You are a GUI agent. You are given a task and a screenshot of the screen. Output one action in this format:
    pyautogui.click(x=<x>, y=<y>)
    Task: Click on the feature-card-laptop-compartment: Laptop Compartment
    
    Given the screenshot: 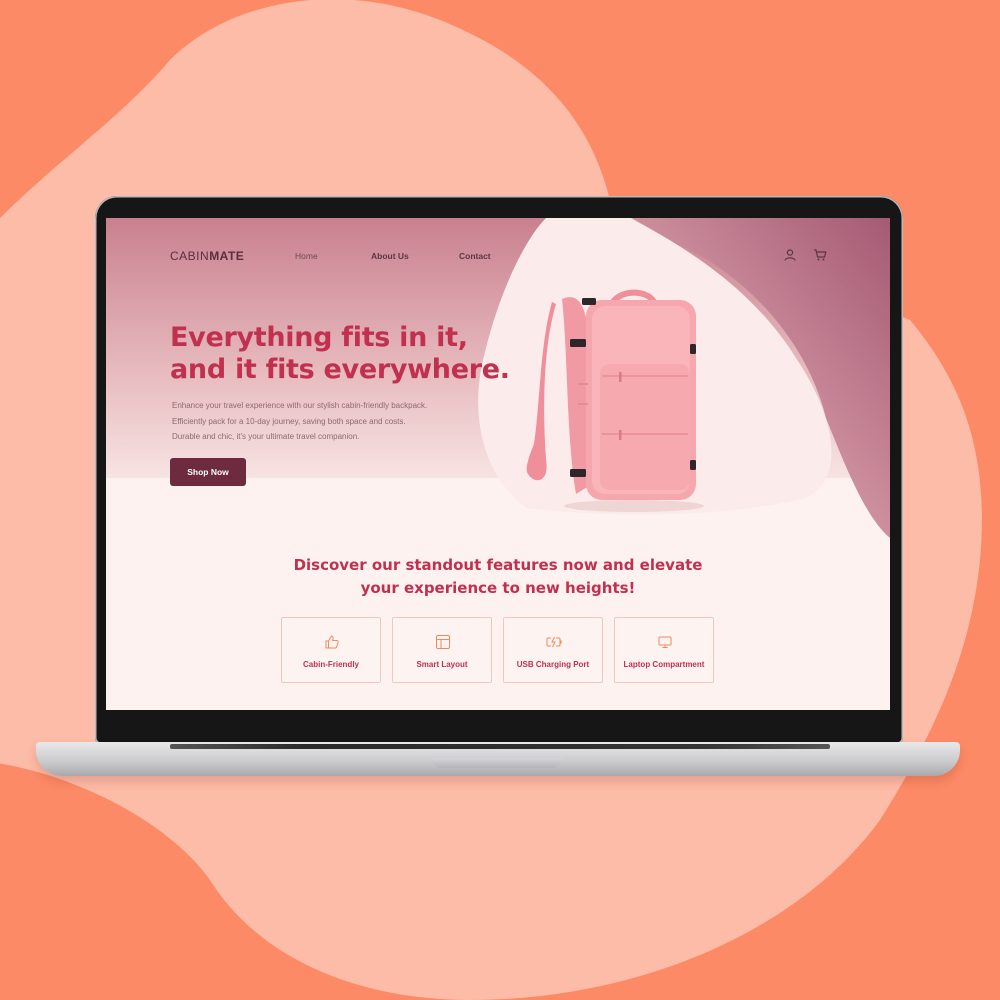 What is the action you would take?
    pyautogui.click(x=664, y=650)
    